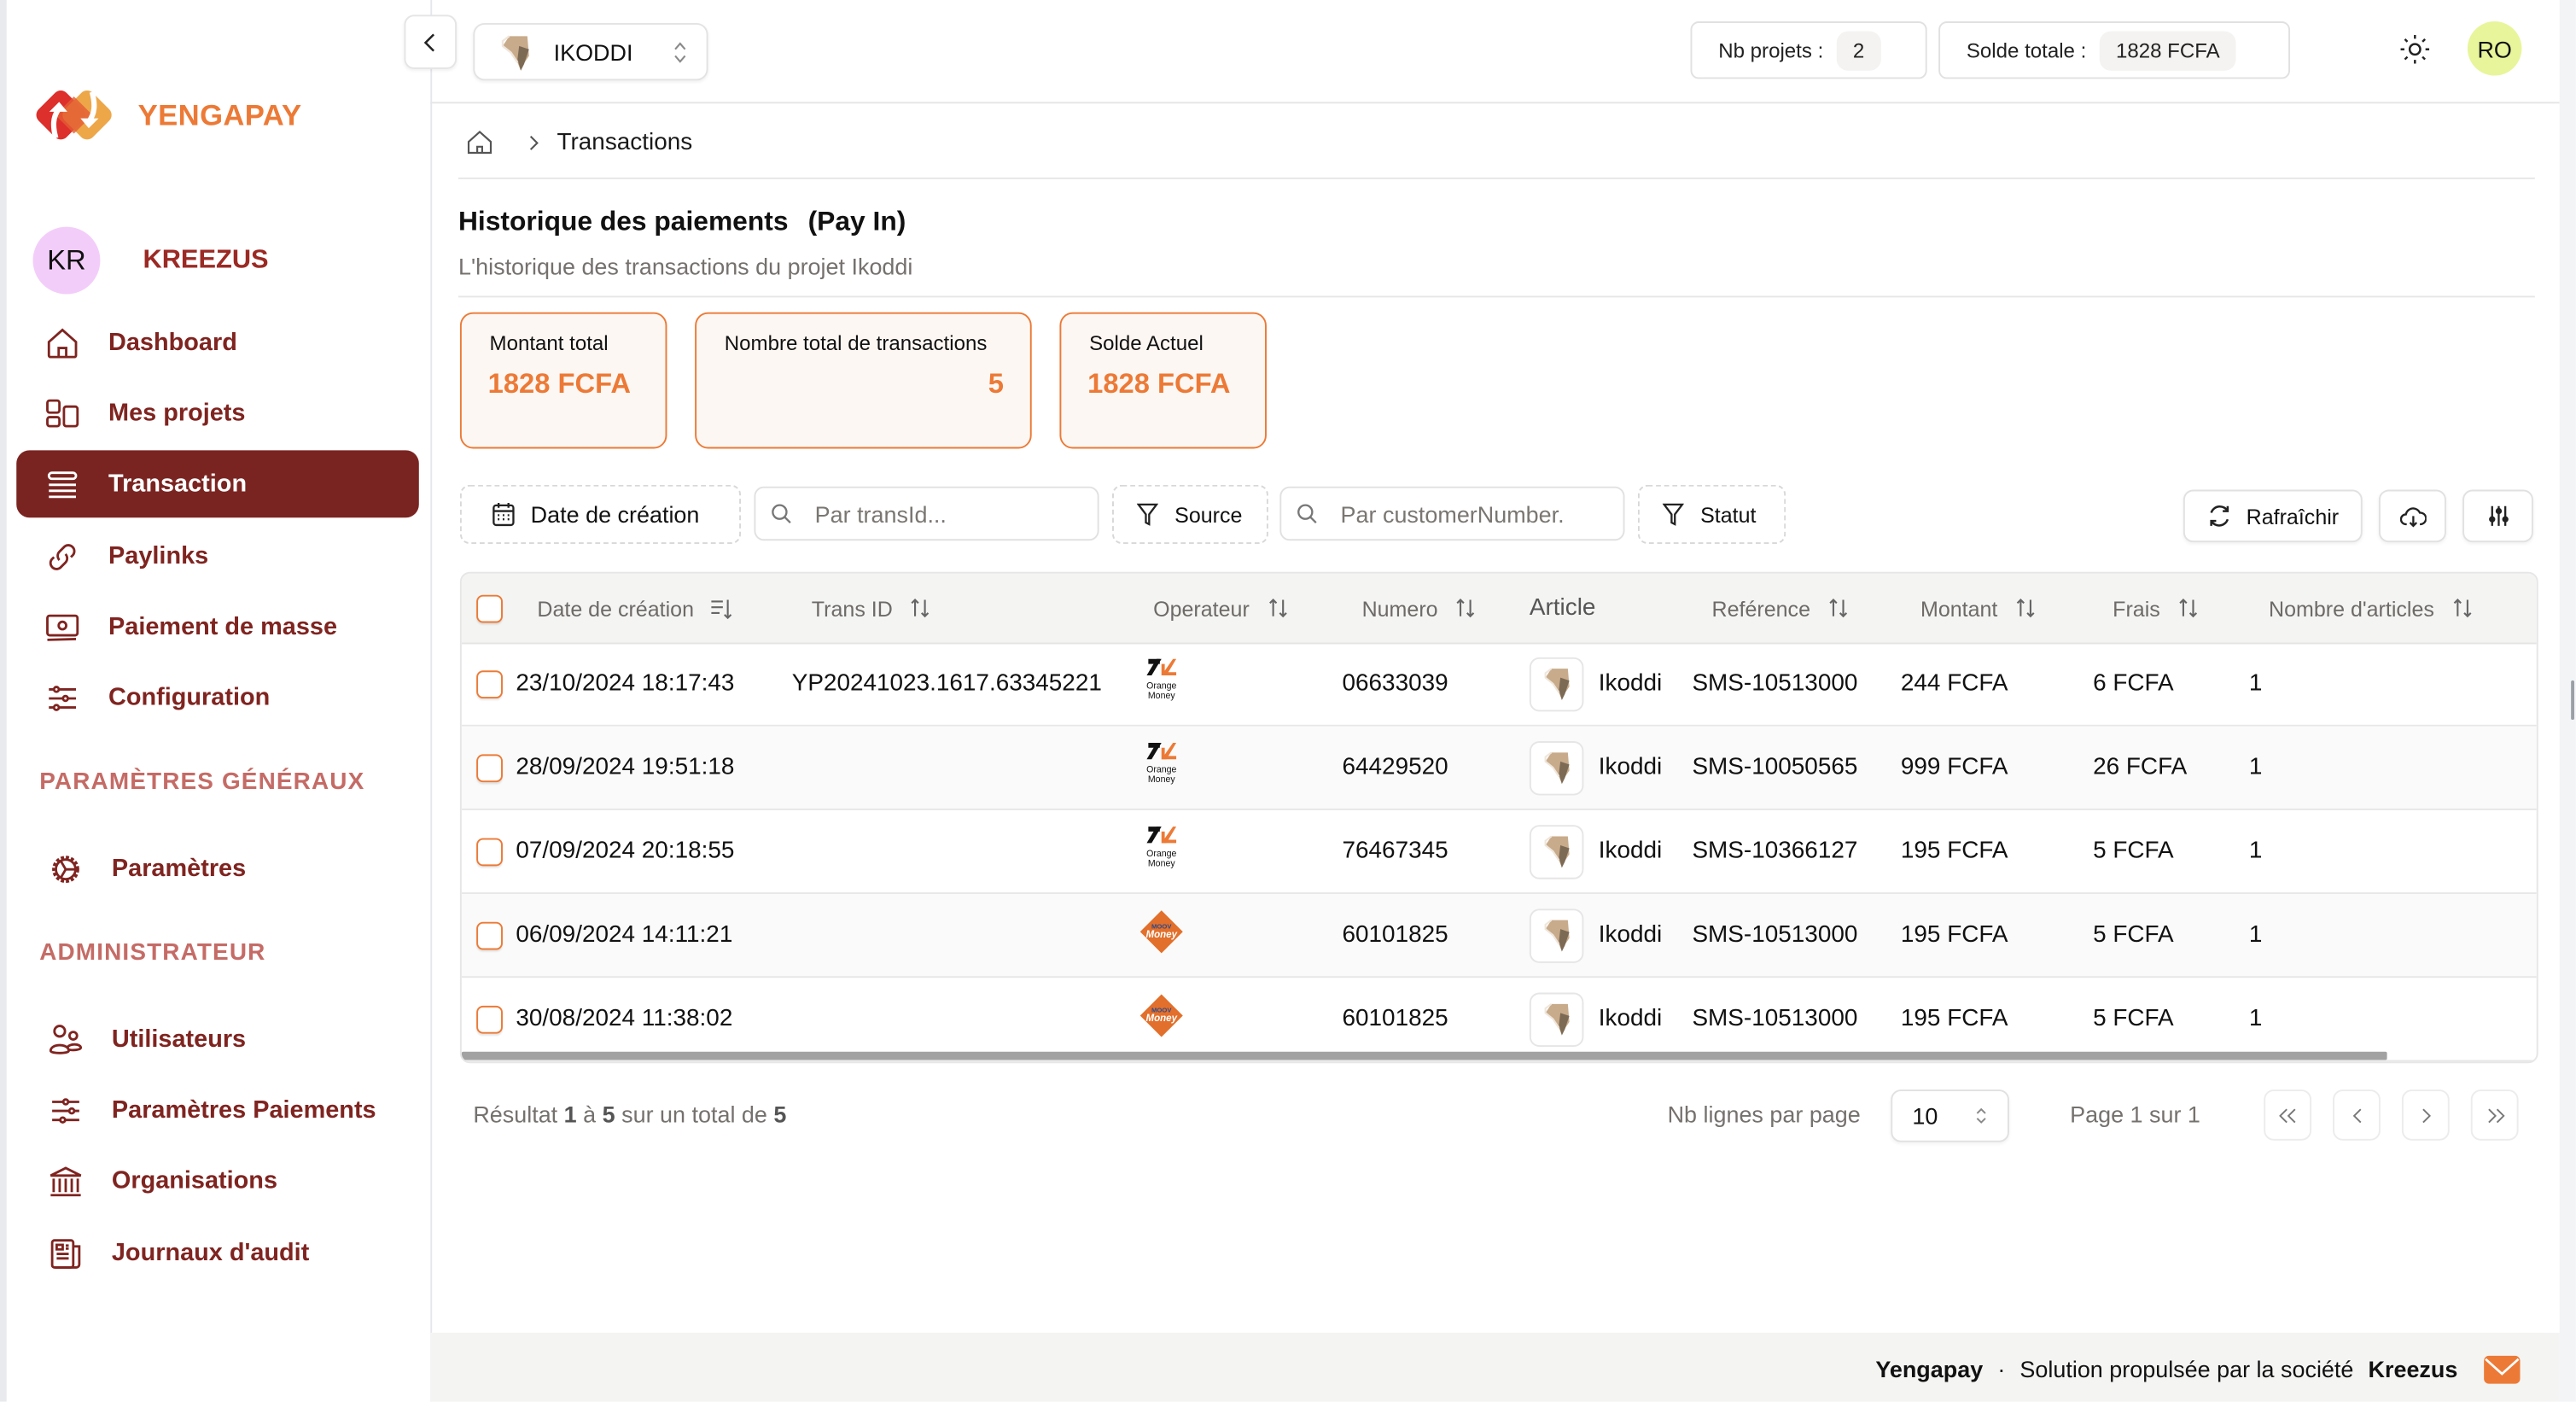 This screenshot has width=2576, height=1402. What do you see at coordinates (2186, 1369) in the screenshot?
I see `footer-tagline: Solution propulsée par la société` at bounding box center [2186, 1369].